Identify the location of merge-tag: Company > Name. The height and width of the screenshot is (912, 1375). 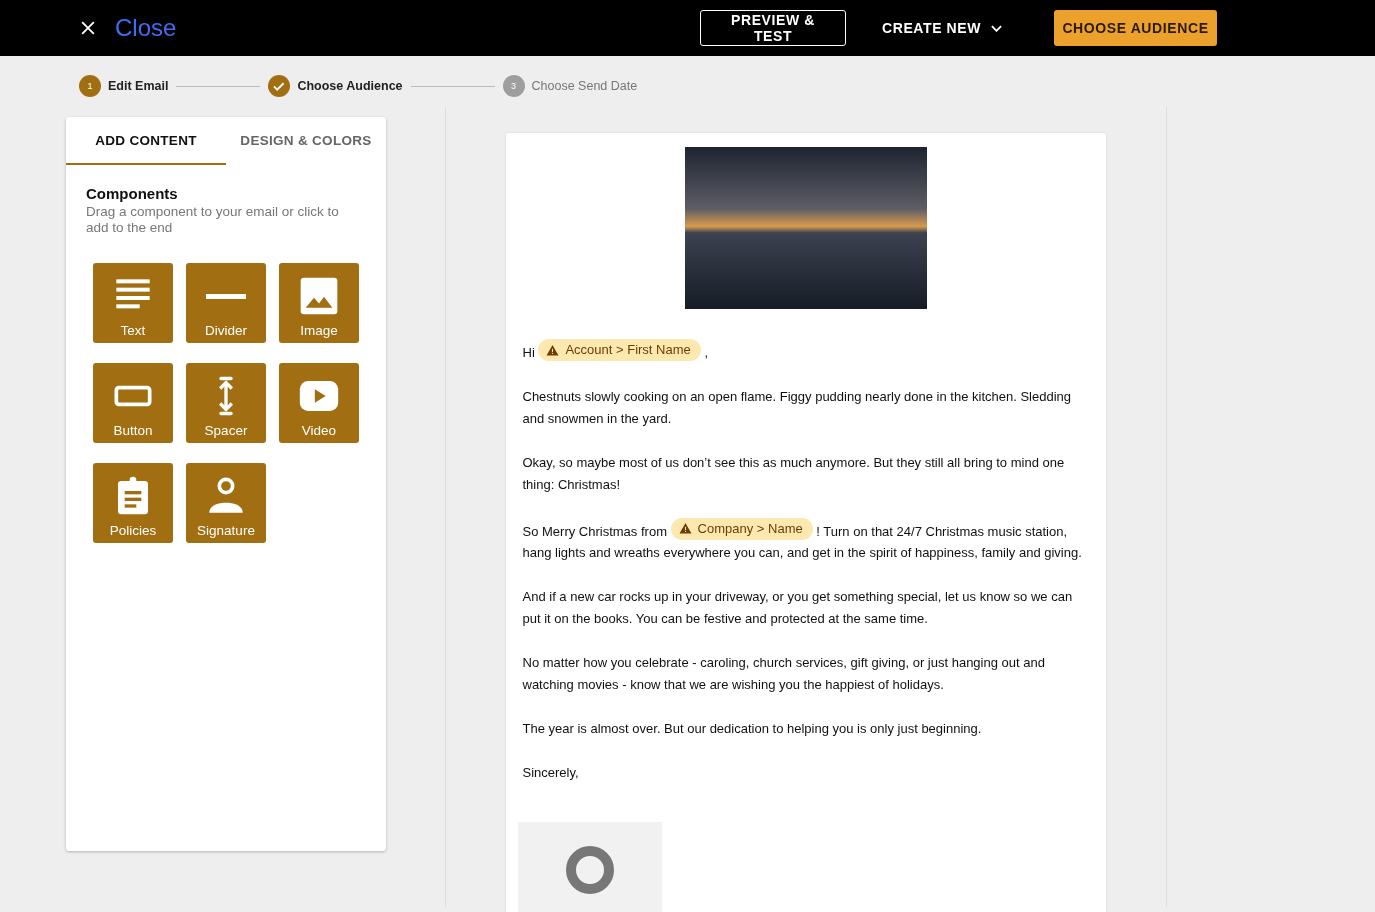
(741, 528).